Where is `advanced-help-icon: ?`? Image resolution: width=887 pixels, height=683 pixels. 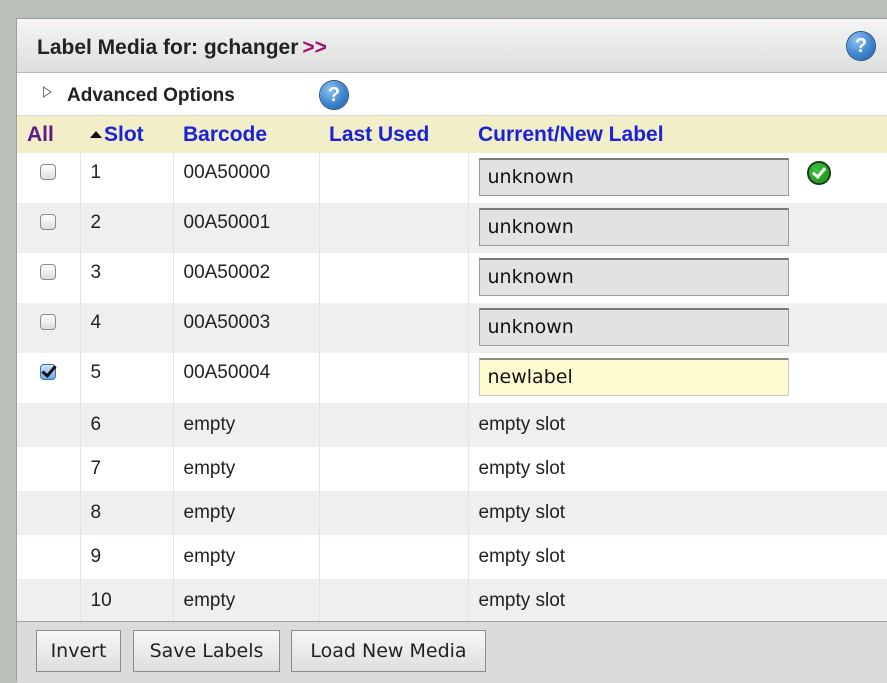
advanced-help-icon: ? is located at coordinates (334, 95).